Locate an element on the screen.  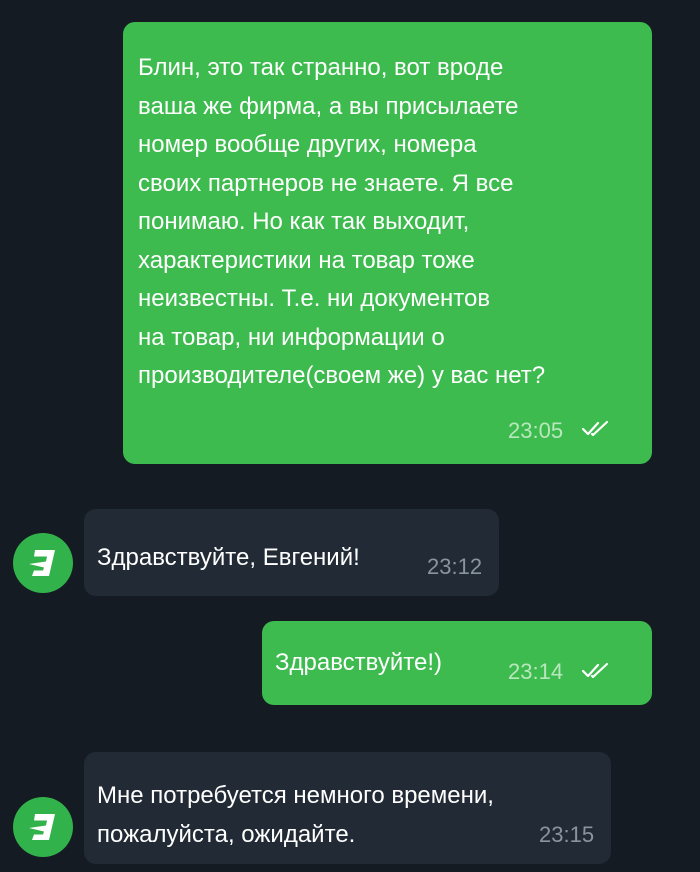
message-time: 23:12 is located at coordinates (455, 566).